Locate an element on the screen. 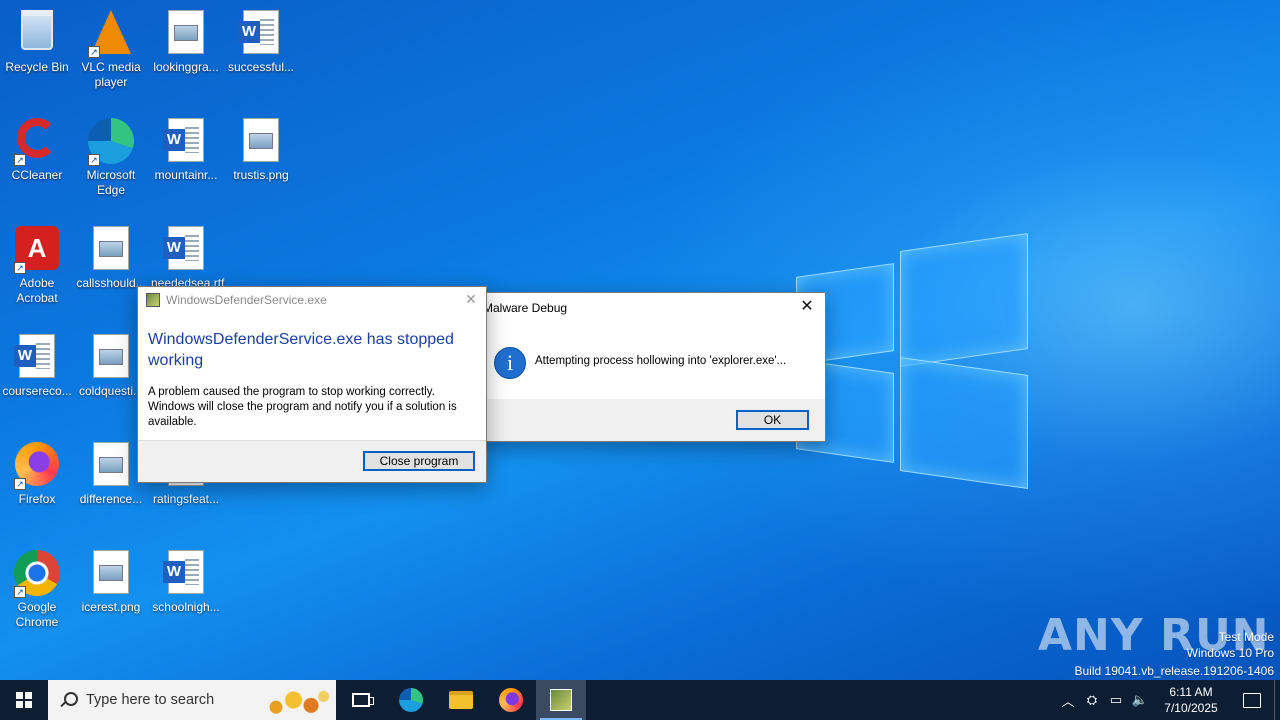 Image resolution: width=1280 pixels, height=720 pixels. desktop-icon-firefox: ↗ Firefox is located at coordinates (37, 486).